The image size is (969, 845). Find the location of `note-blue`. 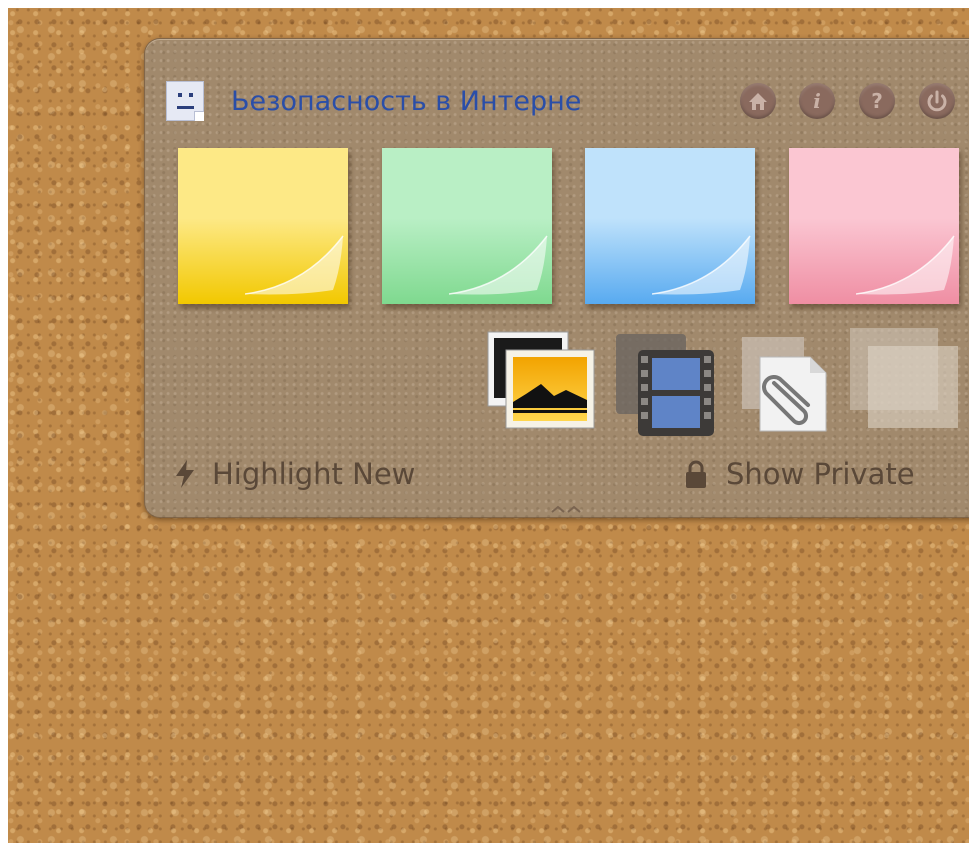

note-blue is located at coordinates (670, 226).